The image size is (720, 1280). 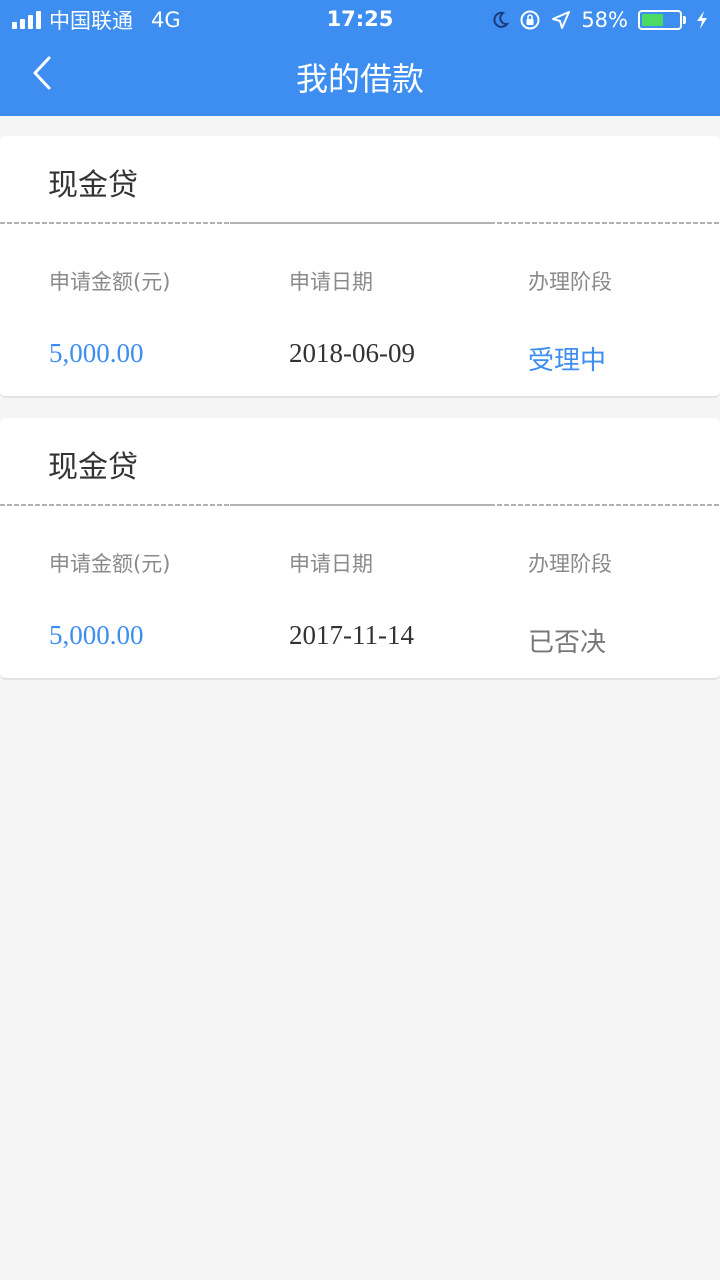 What do you see at coordinates (352, 353) in the screenshot?
I see `loan-date: 2018-06-09` at bounding box center [352, 353].